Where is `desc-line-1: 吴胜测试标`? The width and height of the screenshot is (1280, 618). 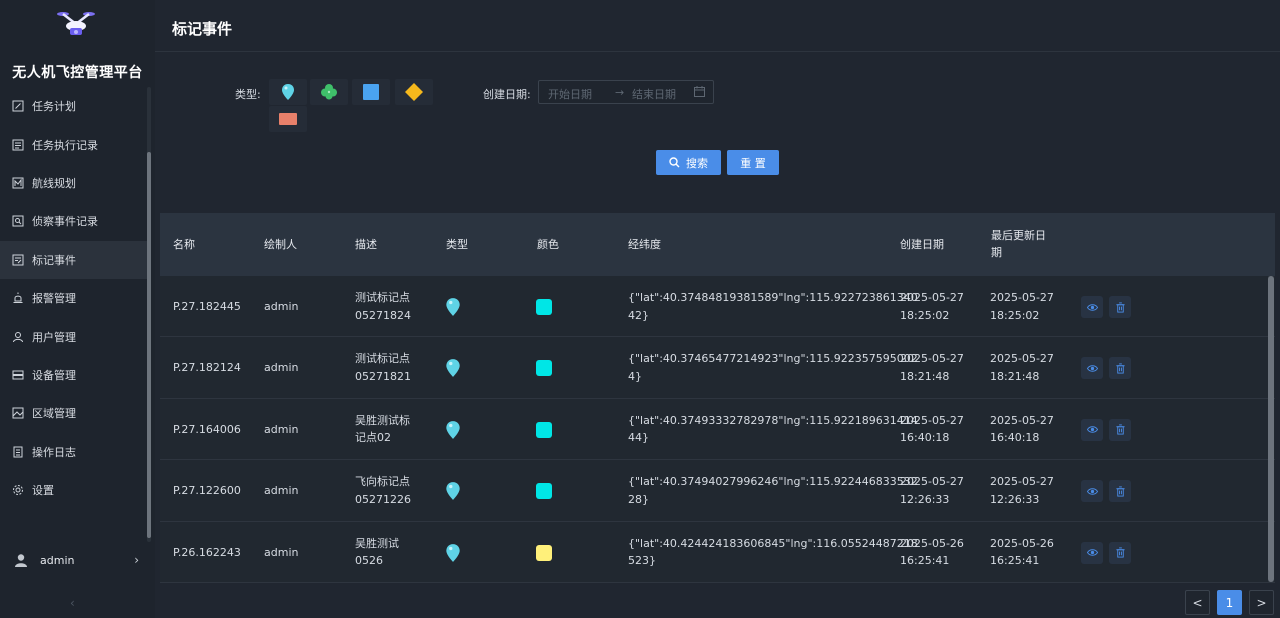
desc-line-1: 吴胜测试标 is located at coordinates (382, 420).